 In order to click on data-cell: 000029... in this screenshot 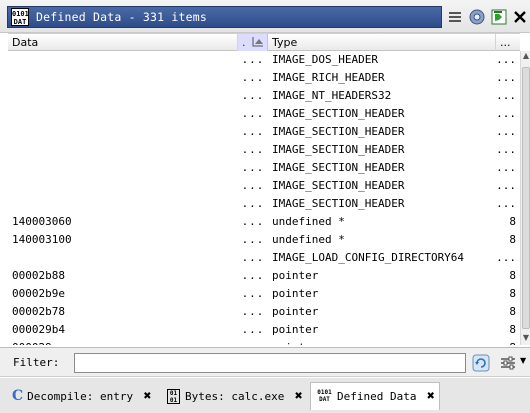, I will do `click(124, 342)`.